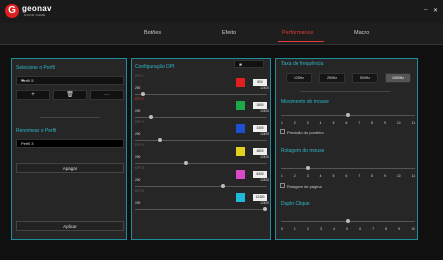 This screenshot has height=260, width=443. Describe the element at coordinates (332, 78) in the screenshot. I see `rate-250-button: 250Hz` at that location.